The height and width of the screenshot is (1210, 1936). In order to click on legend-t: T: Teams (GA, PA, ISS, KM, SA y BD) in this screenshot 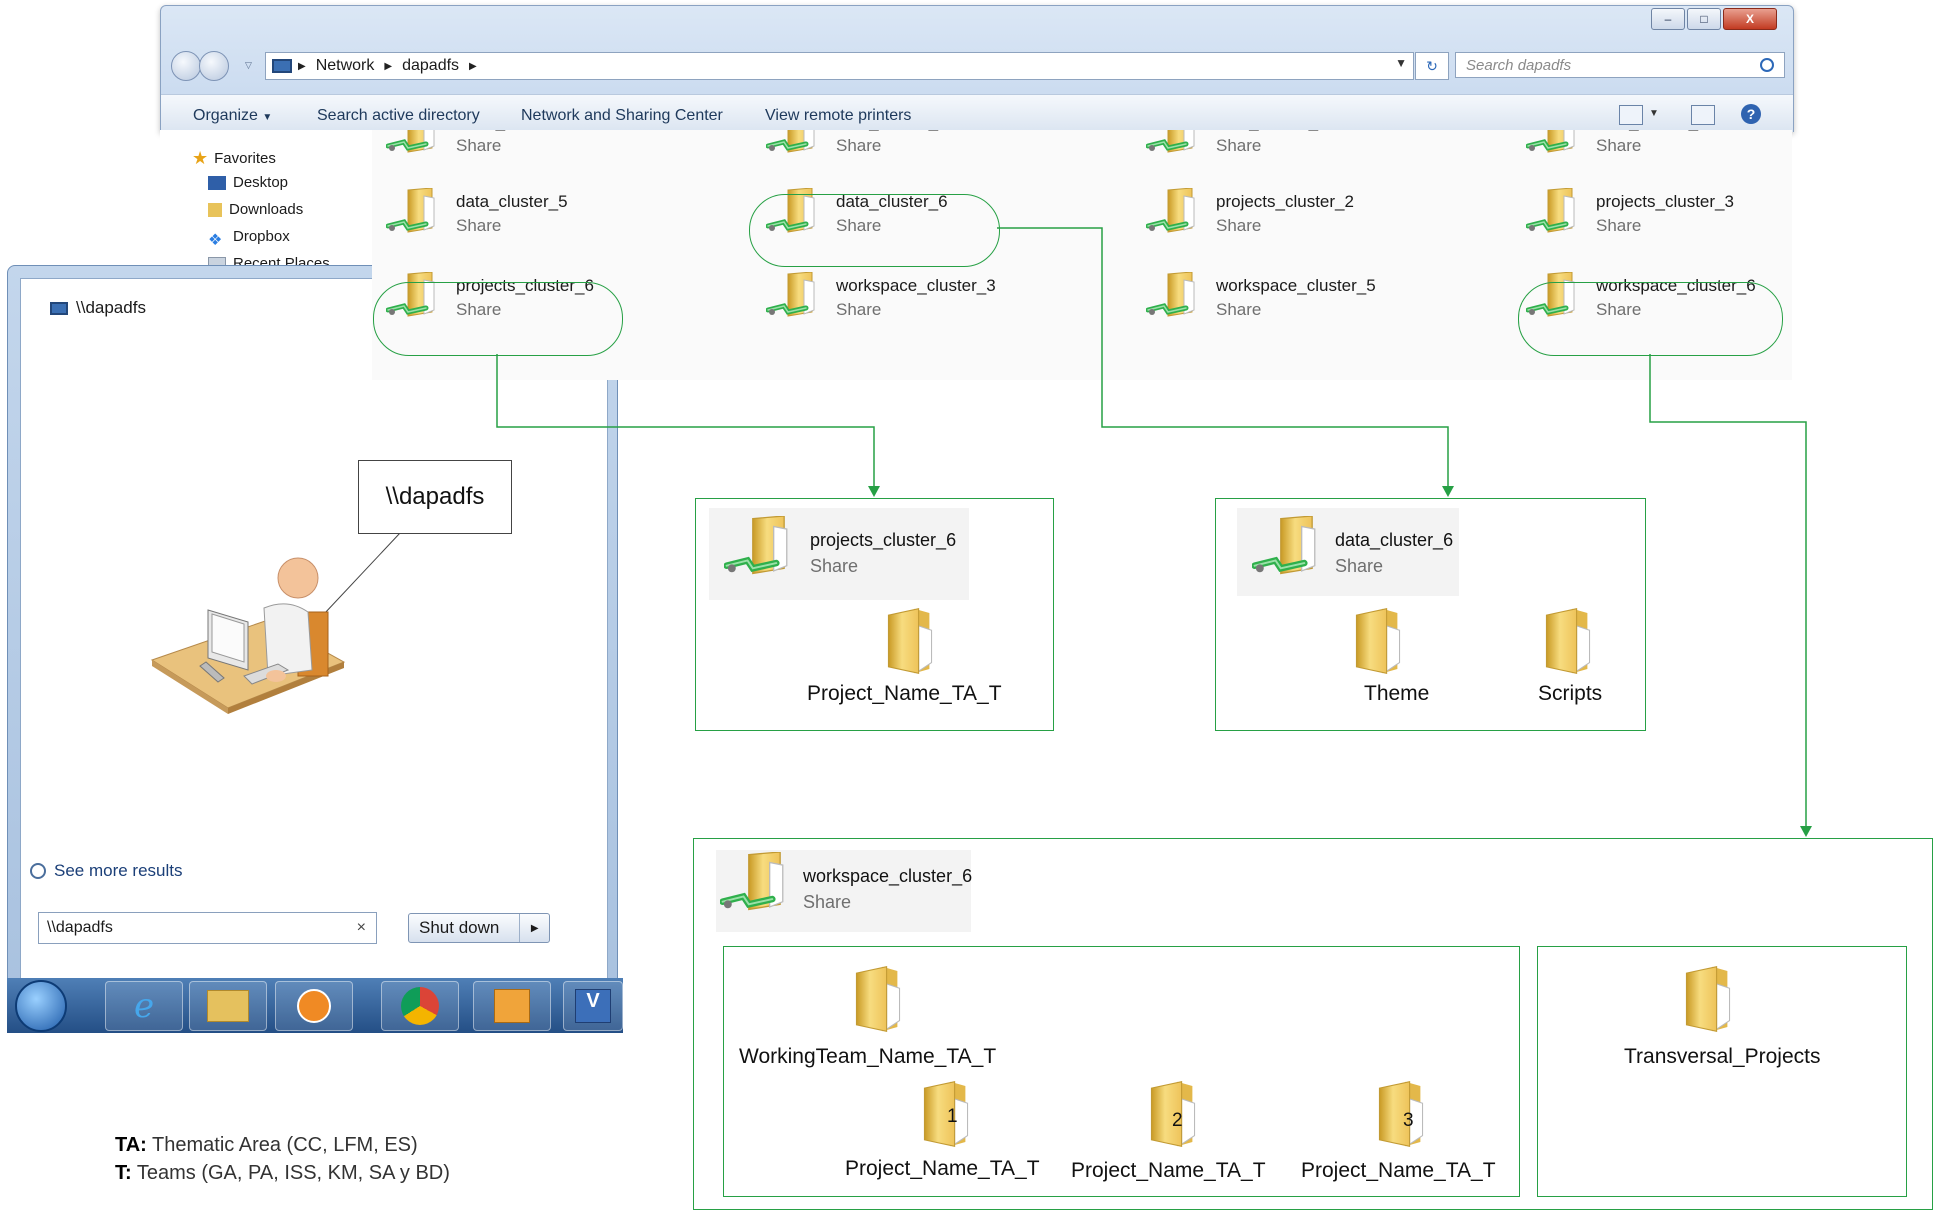, I will do `click(282, 1173)`.